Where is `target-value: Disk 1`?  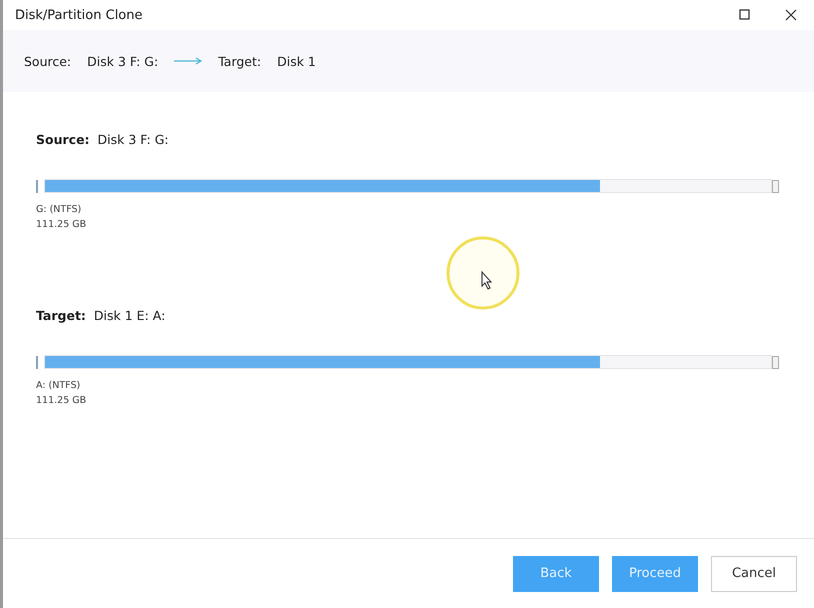
target-value: Disk 1 is located at coordinates (296, 61).